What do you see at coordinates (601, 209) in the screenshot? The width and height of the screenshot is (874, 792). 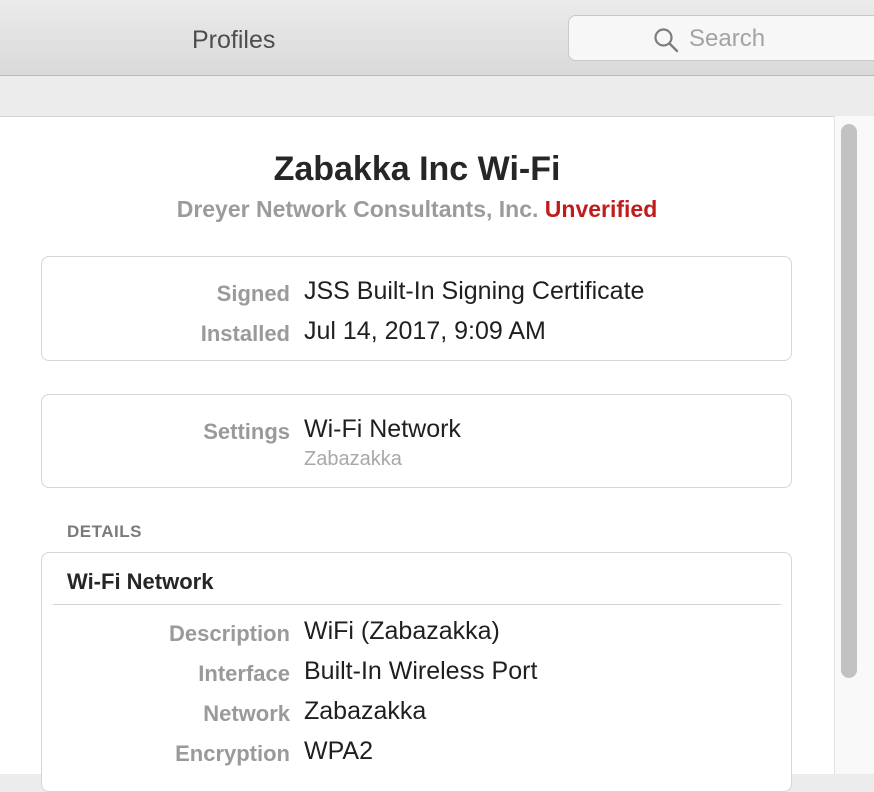 I see `verification-status: Unverified` at bounding box center [601, 209].